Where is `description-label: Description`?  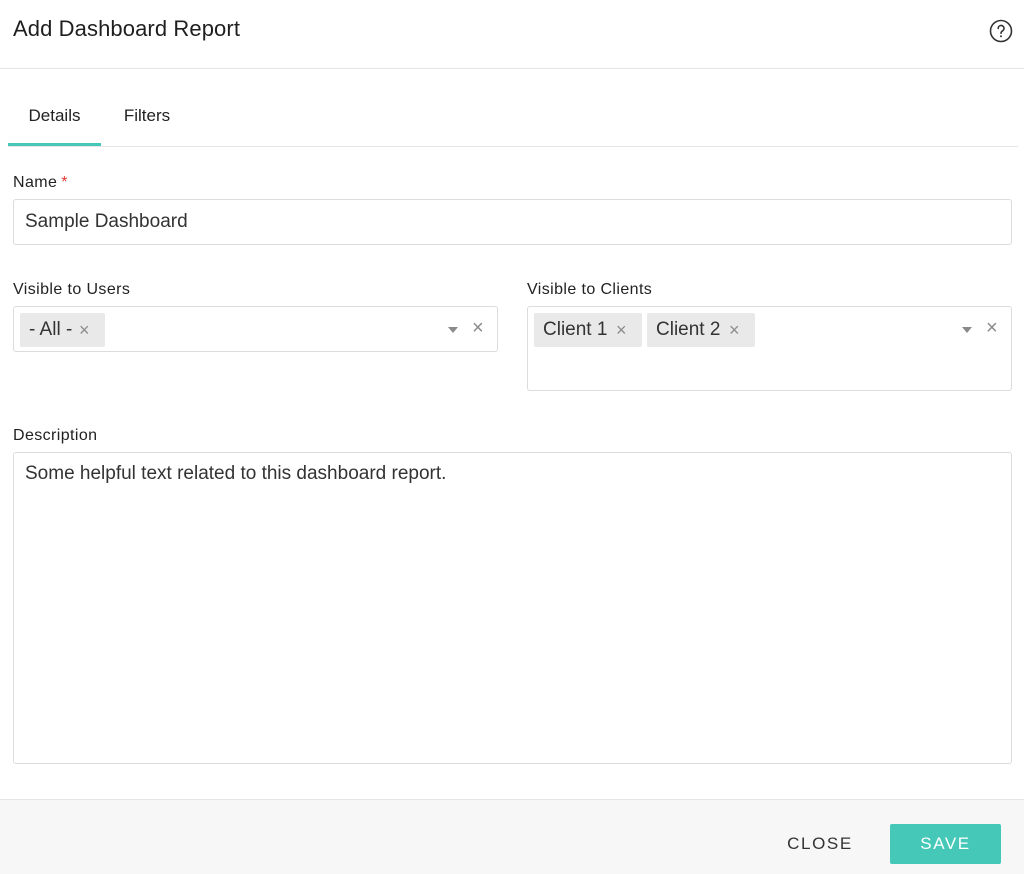
description-label: Description is located at coordinates (55, 435).